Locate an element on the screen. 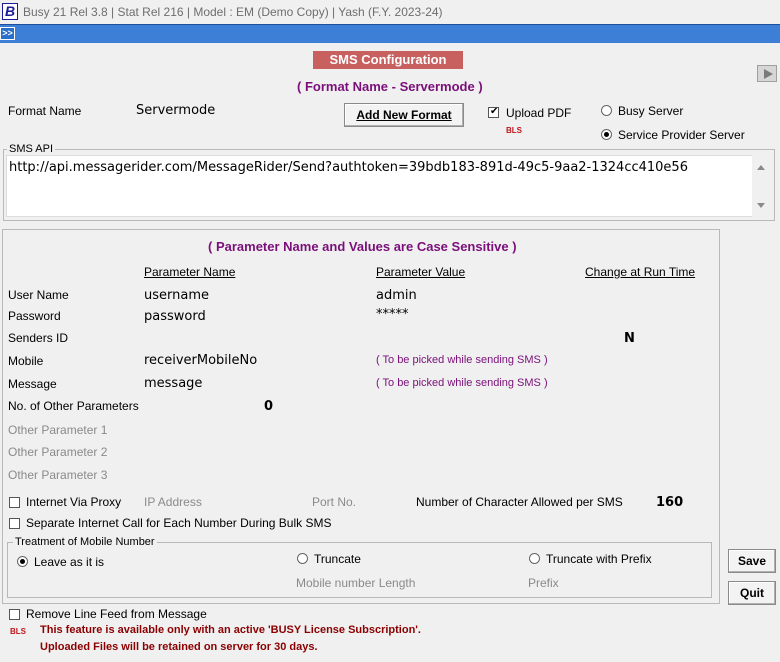 The image size is (780, 662). sms-api-group-label: SMS API is located at coordinates (31, 149).